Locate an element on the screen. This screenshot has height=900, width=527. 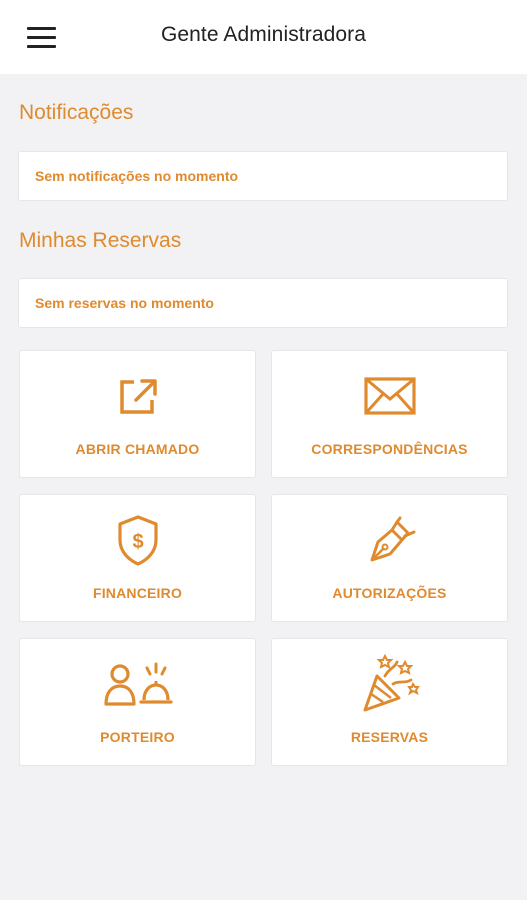
notifications-card: Sem notificações no momento is located at coordinates (263, 176).